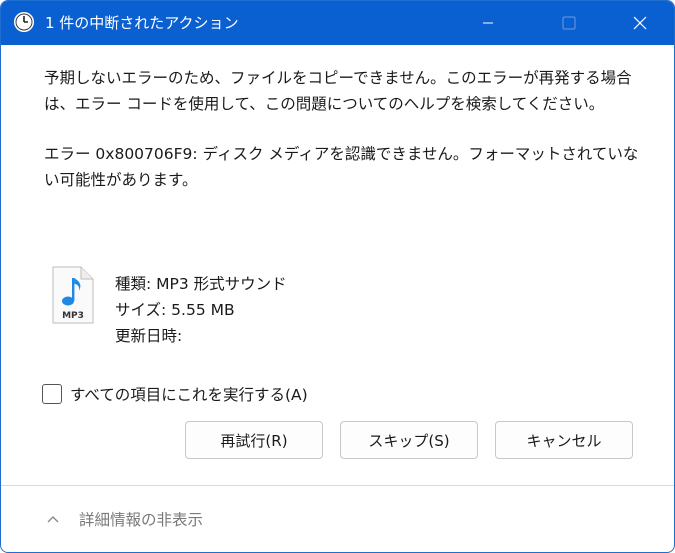  Describe the element at coordinates (142, 23) in the screenshot. I see `window-title: 1 件の中断されたアクション` at that location.